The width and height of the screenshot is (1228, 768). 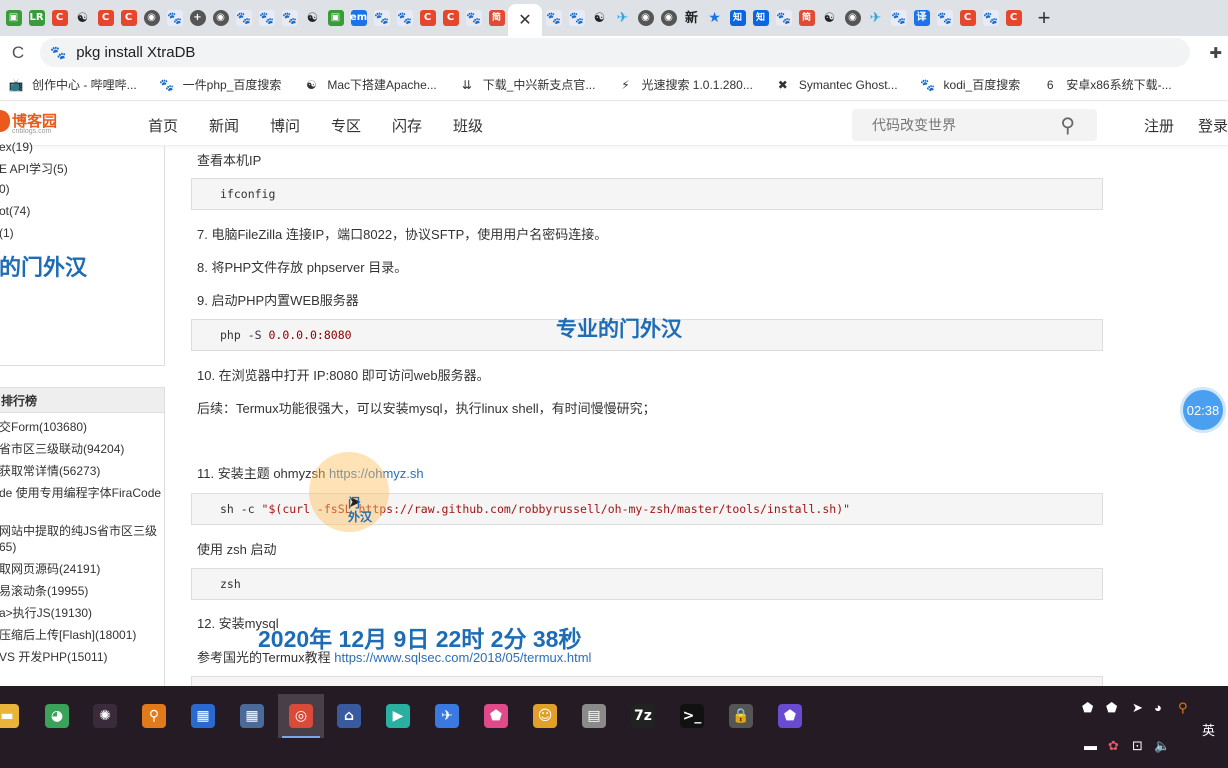 I want to click on tray-colorful-icon: ⬟, so click(x=1111, y=708).